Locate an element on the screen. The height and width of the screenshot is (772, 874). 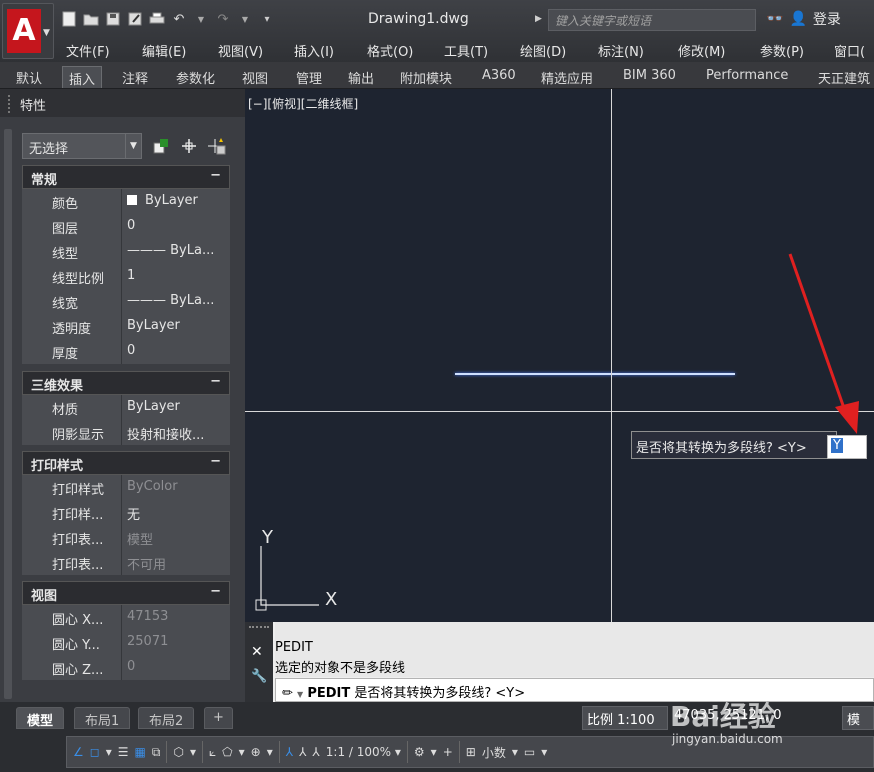
tab-addins: 附加模块 is located at coordinates (426, 77).